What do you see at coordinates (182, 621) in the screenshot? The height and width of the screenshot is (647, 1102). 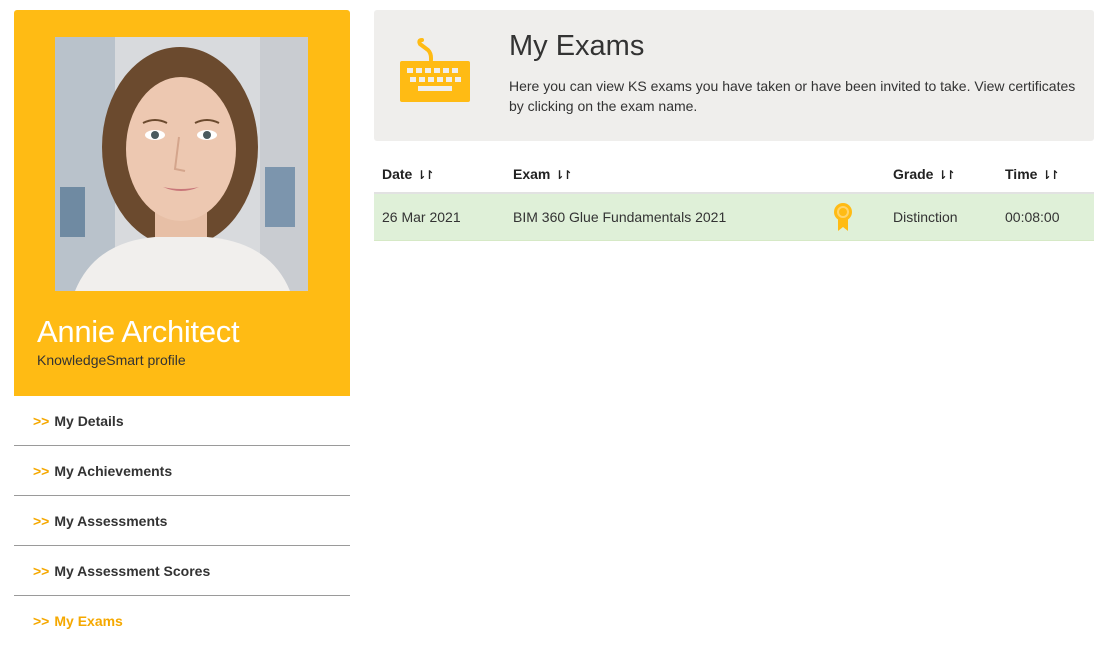 I see `nav-item-my-exams: >> My Exams` at bounding box center [182, 621].